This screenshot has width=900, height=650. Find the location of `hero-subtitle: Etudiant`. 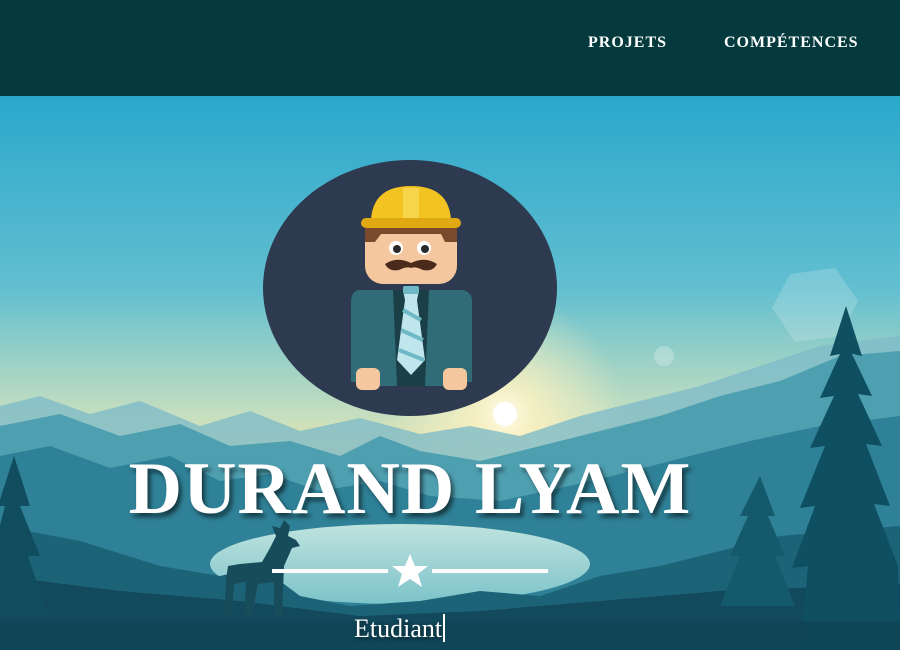

hero-subtitle: Etudiant is located at coordinates (398, 628).